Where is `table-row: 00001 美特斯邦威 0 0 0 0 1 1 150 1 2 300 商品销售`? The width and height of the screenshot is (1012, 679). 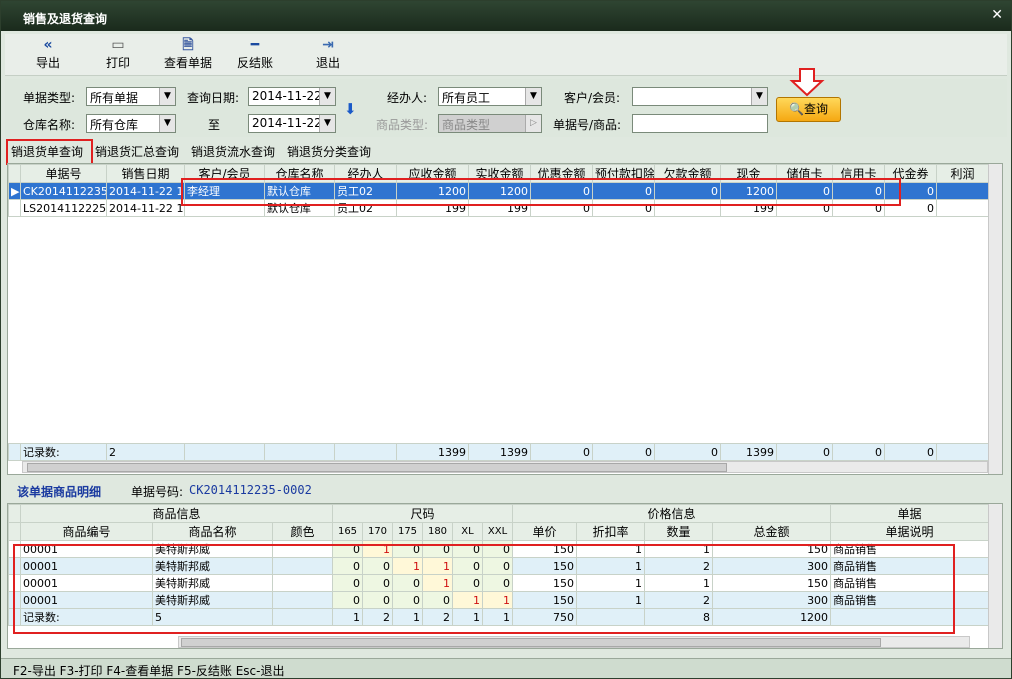 table-row: 00001 美特斯邦威 0 0 0 0 1 1 150 1 2 300 商品销售 is located at coordinates (499, 600).